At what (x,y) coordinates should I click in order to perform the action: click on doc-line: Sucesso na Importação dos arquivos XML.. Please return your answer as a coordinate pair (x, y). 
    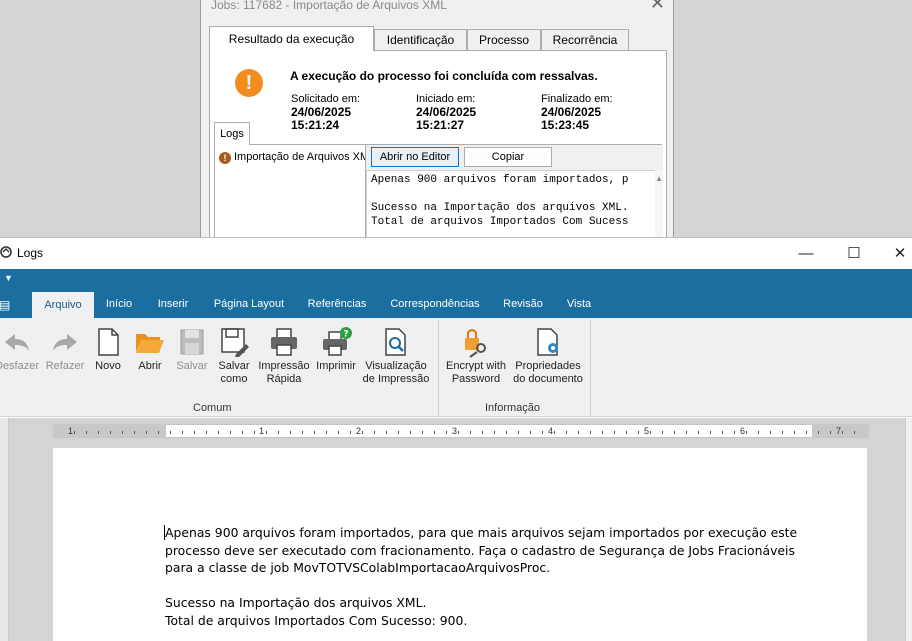
    Looking at the image, I should click on (296, 602).